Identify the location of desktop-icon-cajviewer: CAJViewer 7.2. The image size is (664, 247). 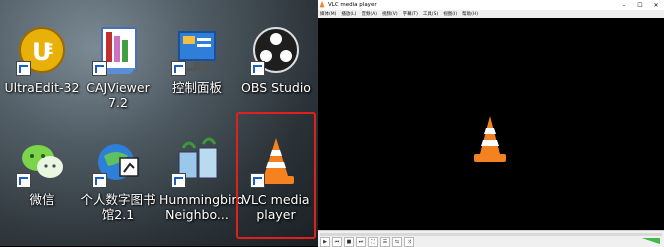
(118, 66).